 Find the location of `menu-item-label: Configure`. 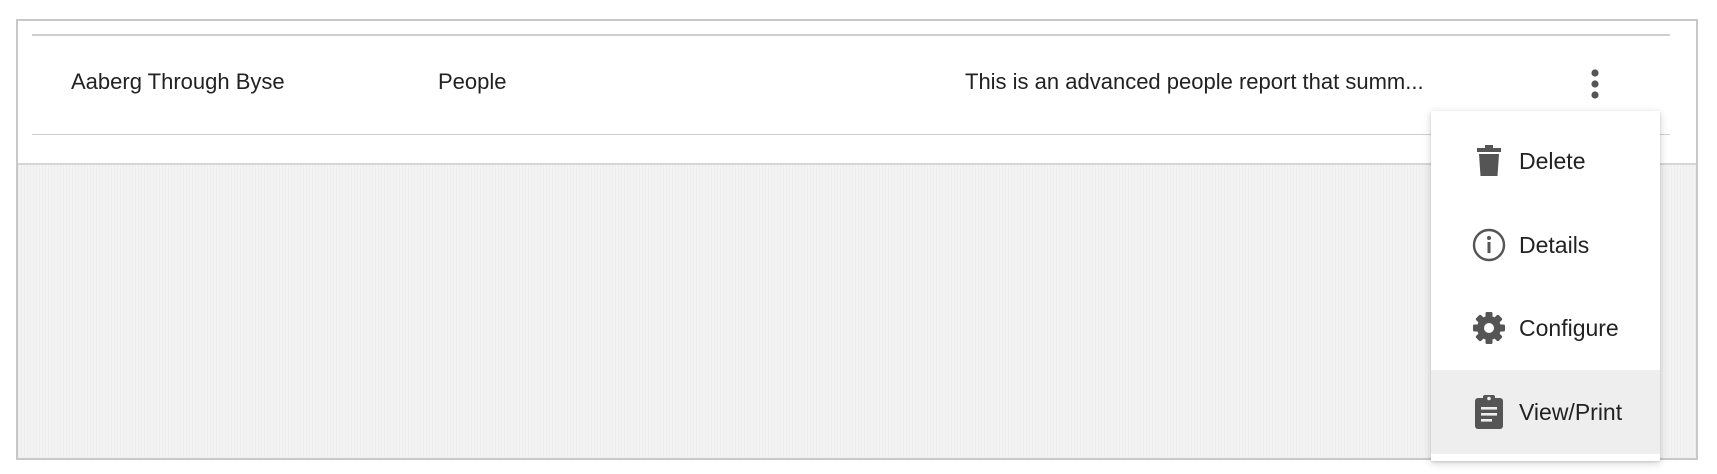

menu-item-label: Configure is located at coordinates (1569, 327).